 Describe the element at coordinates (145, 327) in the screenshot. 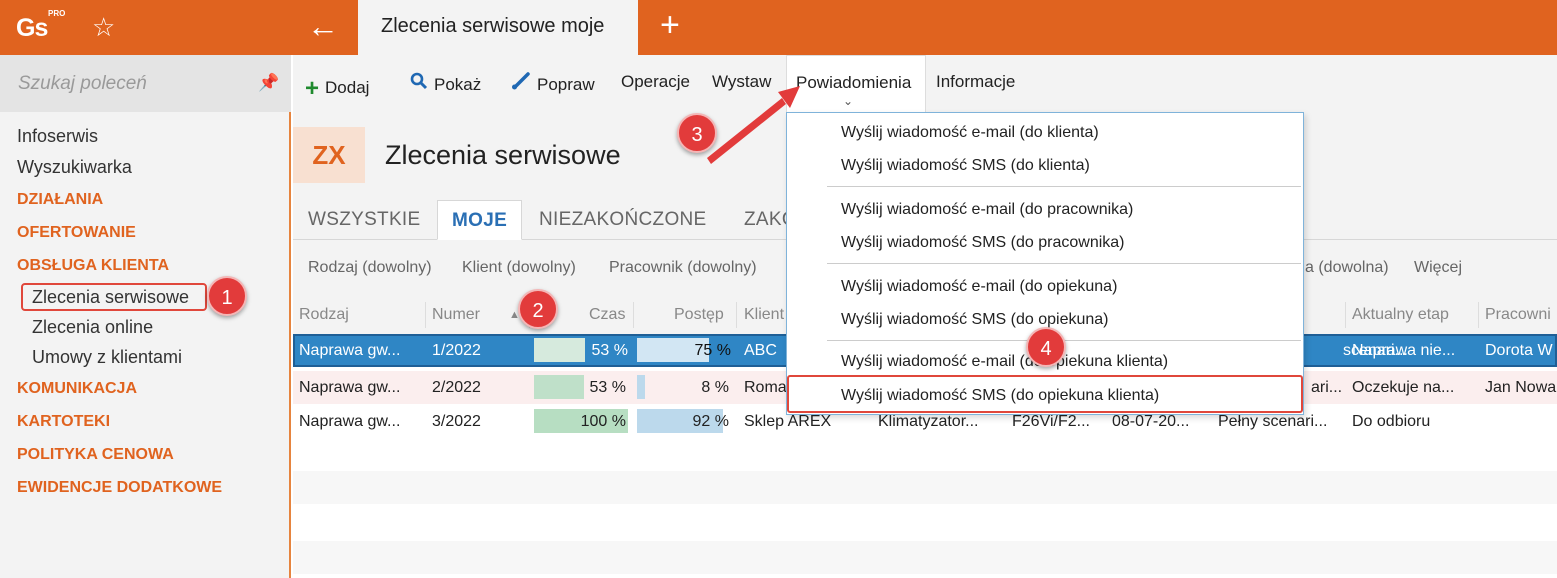

I see `sidebar-item-zlecenia-online: Zlecenia online` at that location.